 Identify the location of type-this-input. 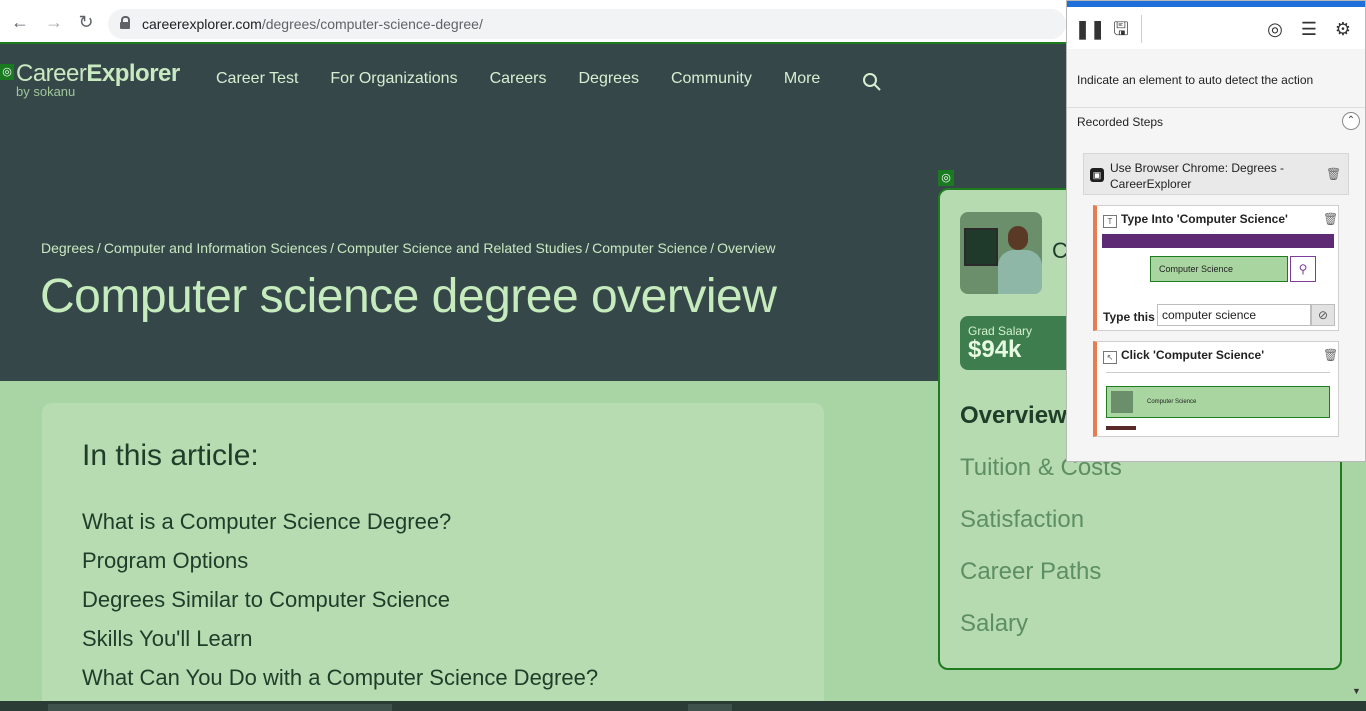
(1234, 315).